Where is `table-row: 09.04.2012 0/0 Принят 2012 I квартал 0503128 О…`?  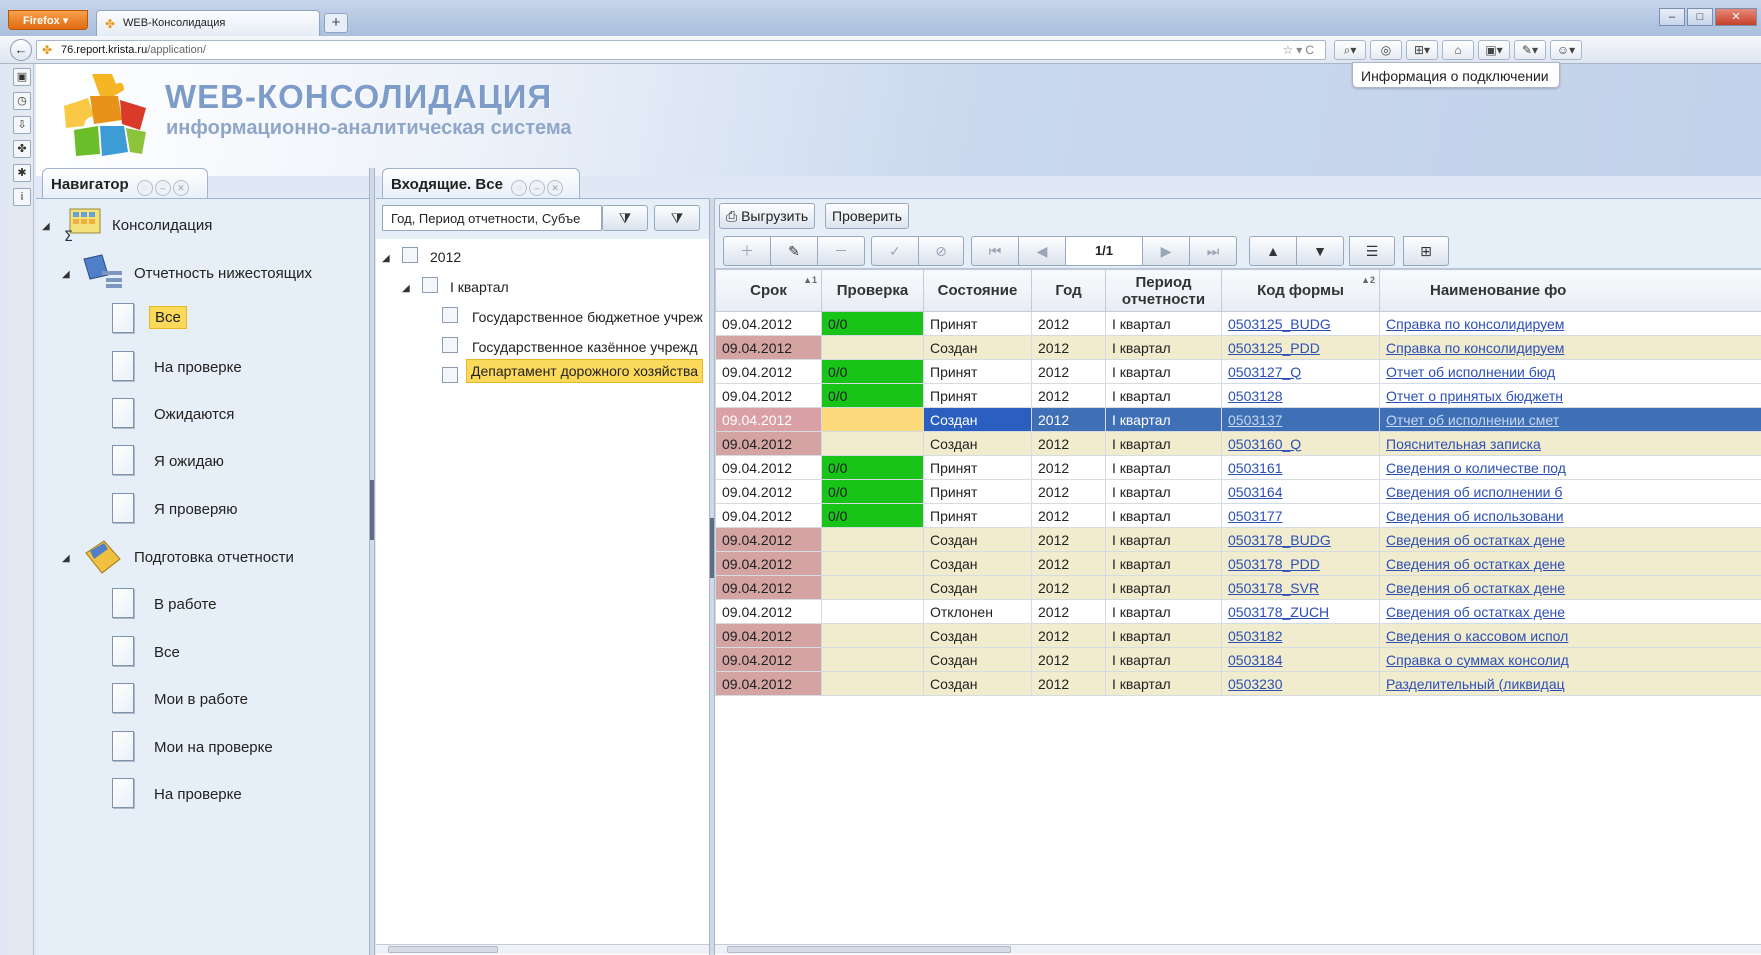 table-row: 09.04.2012 0/0 Принят 2012 I квартал 0503128 О… is located at coordinates (1238, 395).